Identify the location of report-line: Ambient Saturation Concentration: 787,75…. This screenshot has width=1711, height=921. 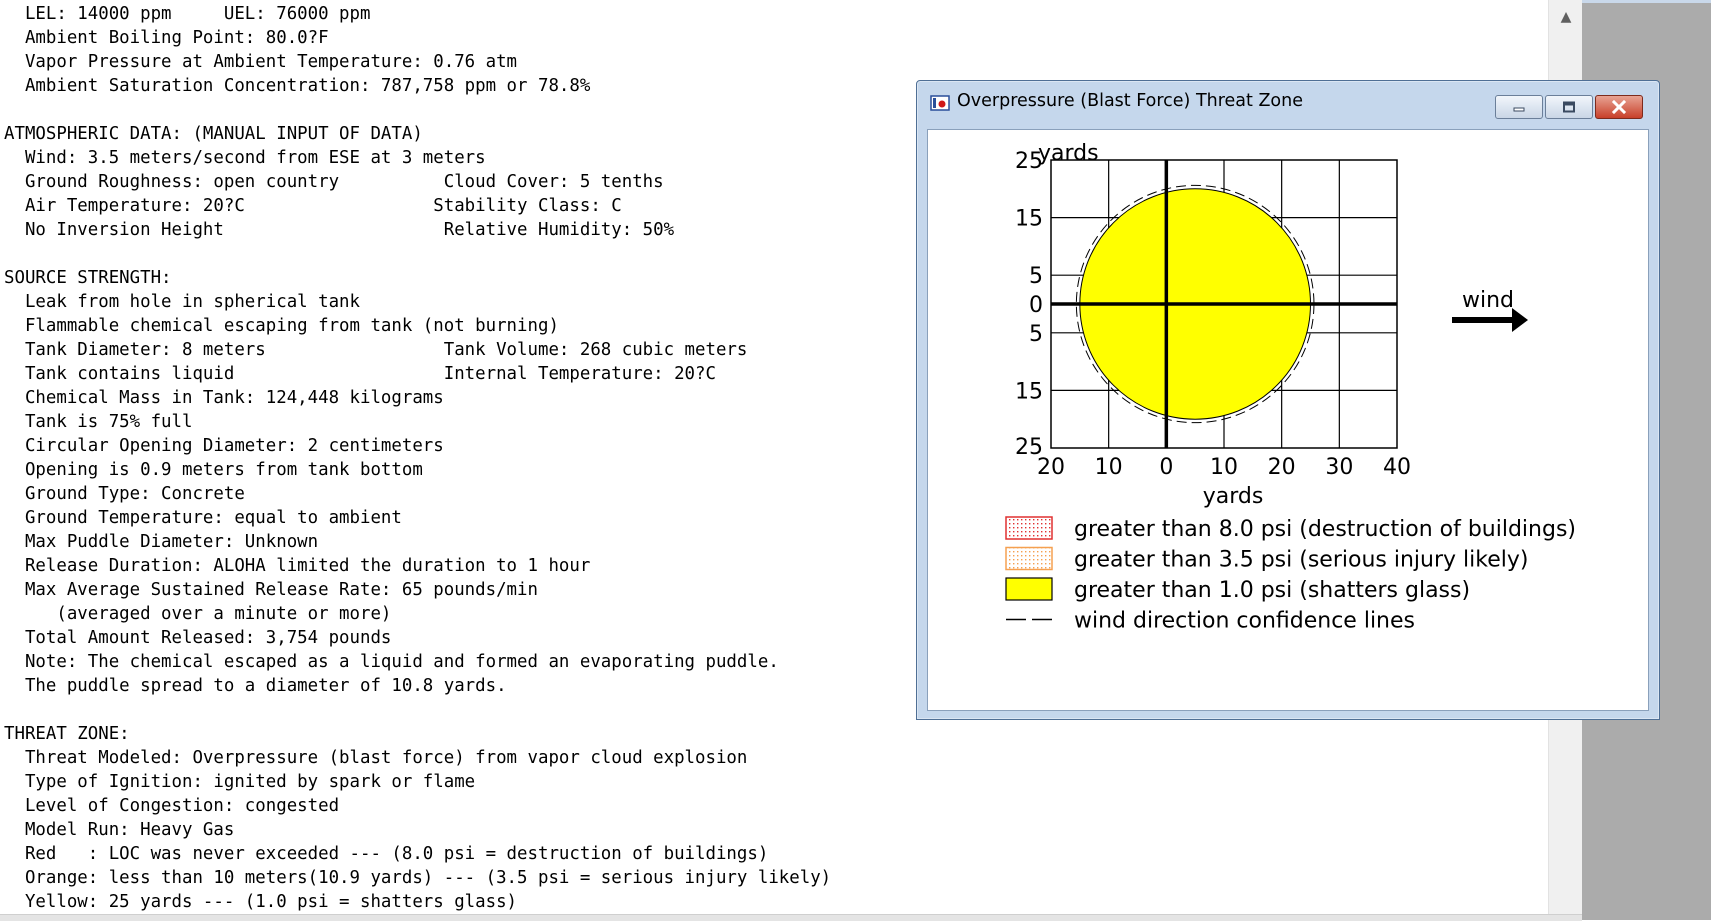
(297, 86).